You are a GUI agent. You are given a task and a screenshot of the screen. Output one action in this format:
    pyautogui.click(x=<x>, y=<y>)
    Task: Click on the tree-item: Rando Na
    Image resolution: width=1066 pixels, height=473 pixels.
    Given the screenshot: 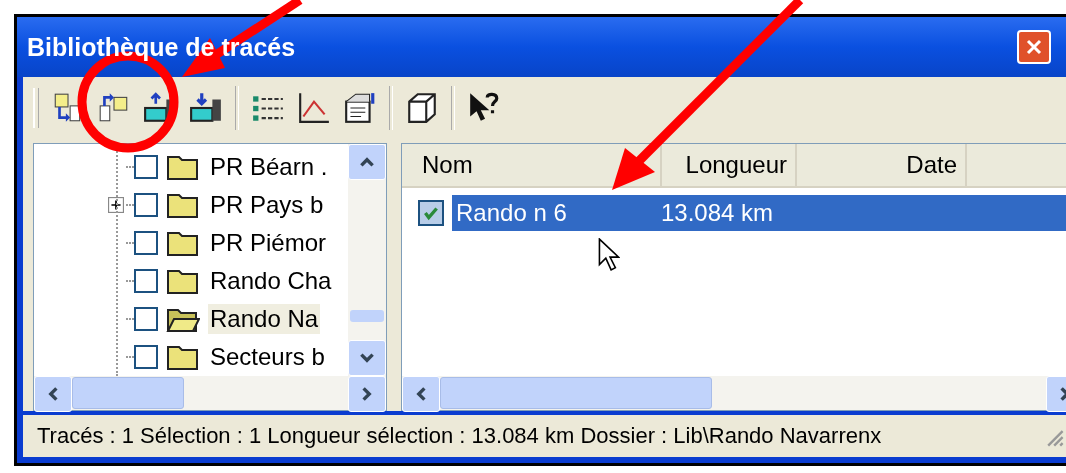 What is the action you would take?
    pyautogui.click(x=264, y=319)
    